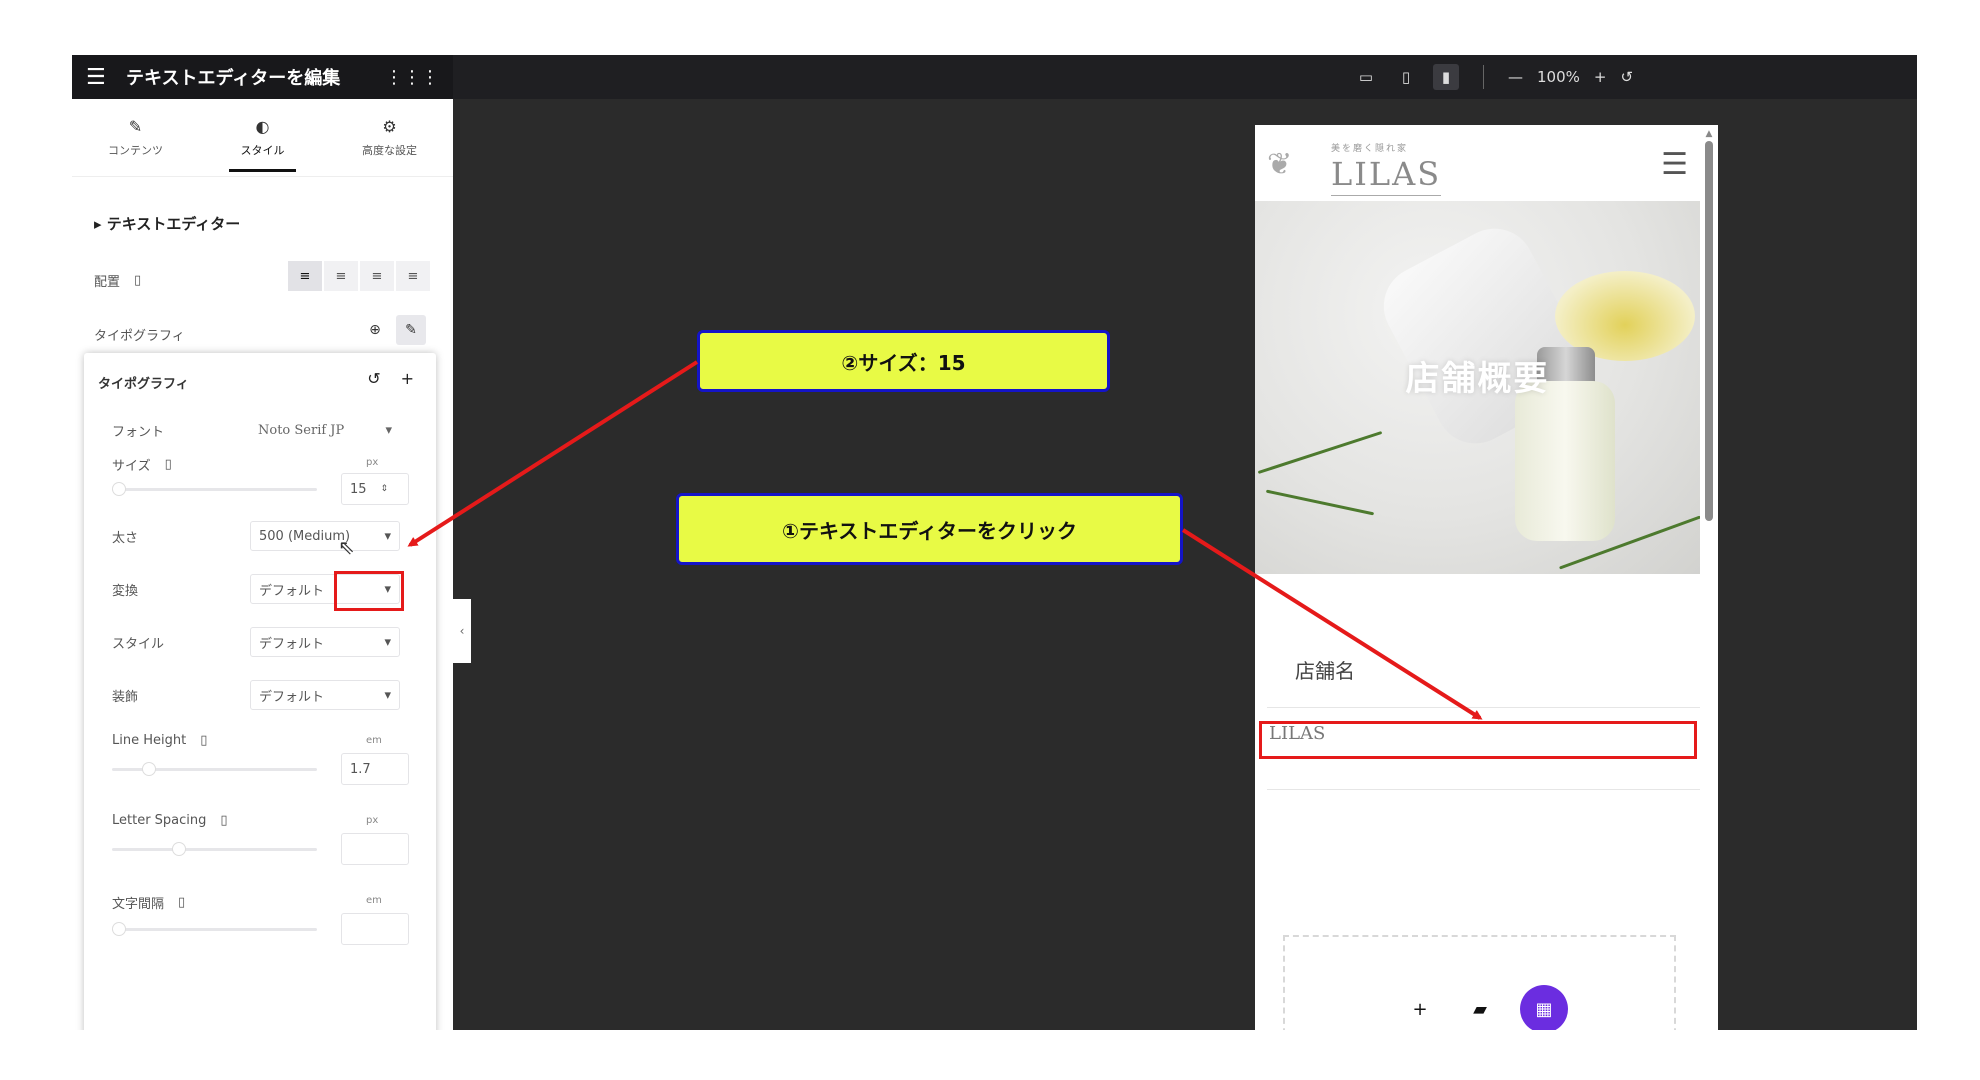 The width and height of the screenshot is (1980, 1080). What do you see at coordinates (214, 769) in the screenshot?
I see `line-height-slider` at bounding box center [214, 769].